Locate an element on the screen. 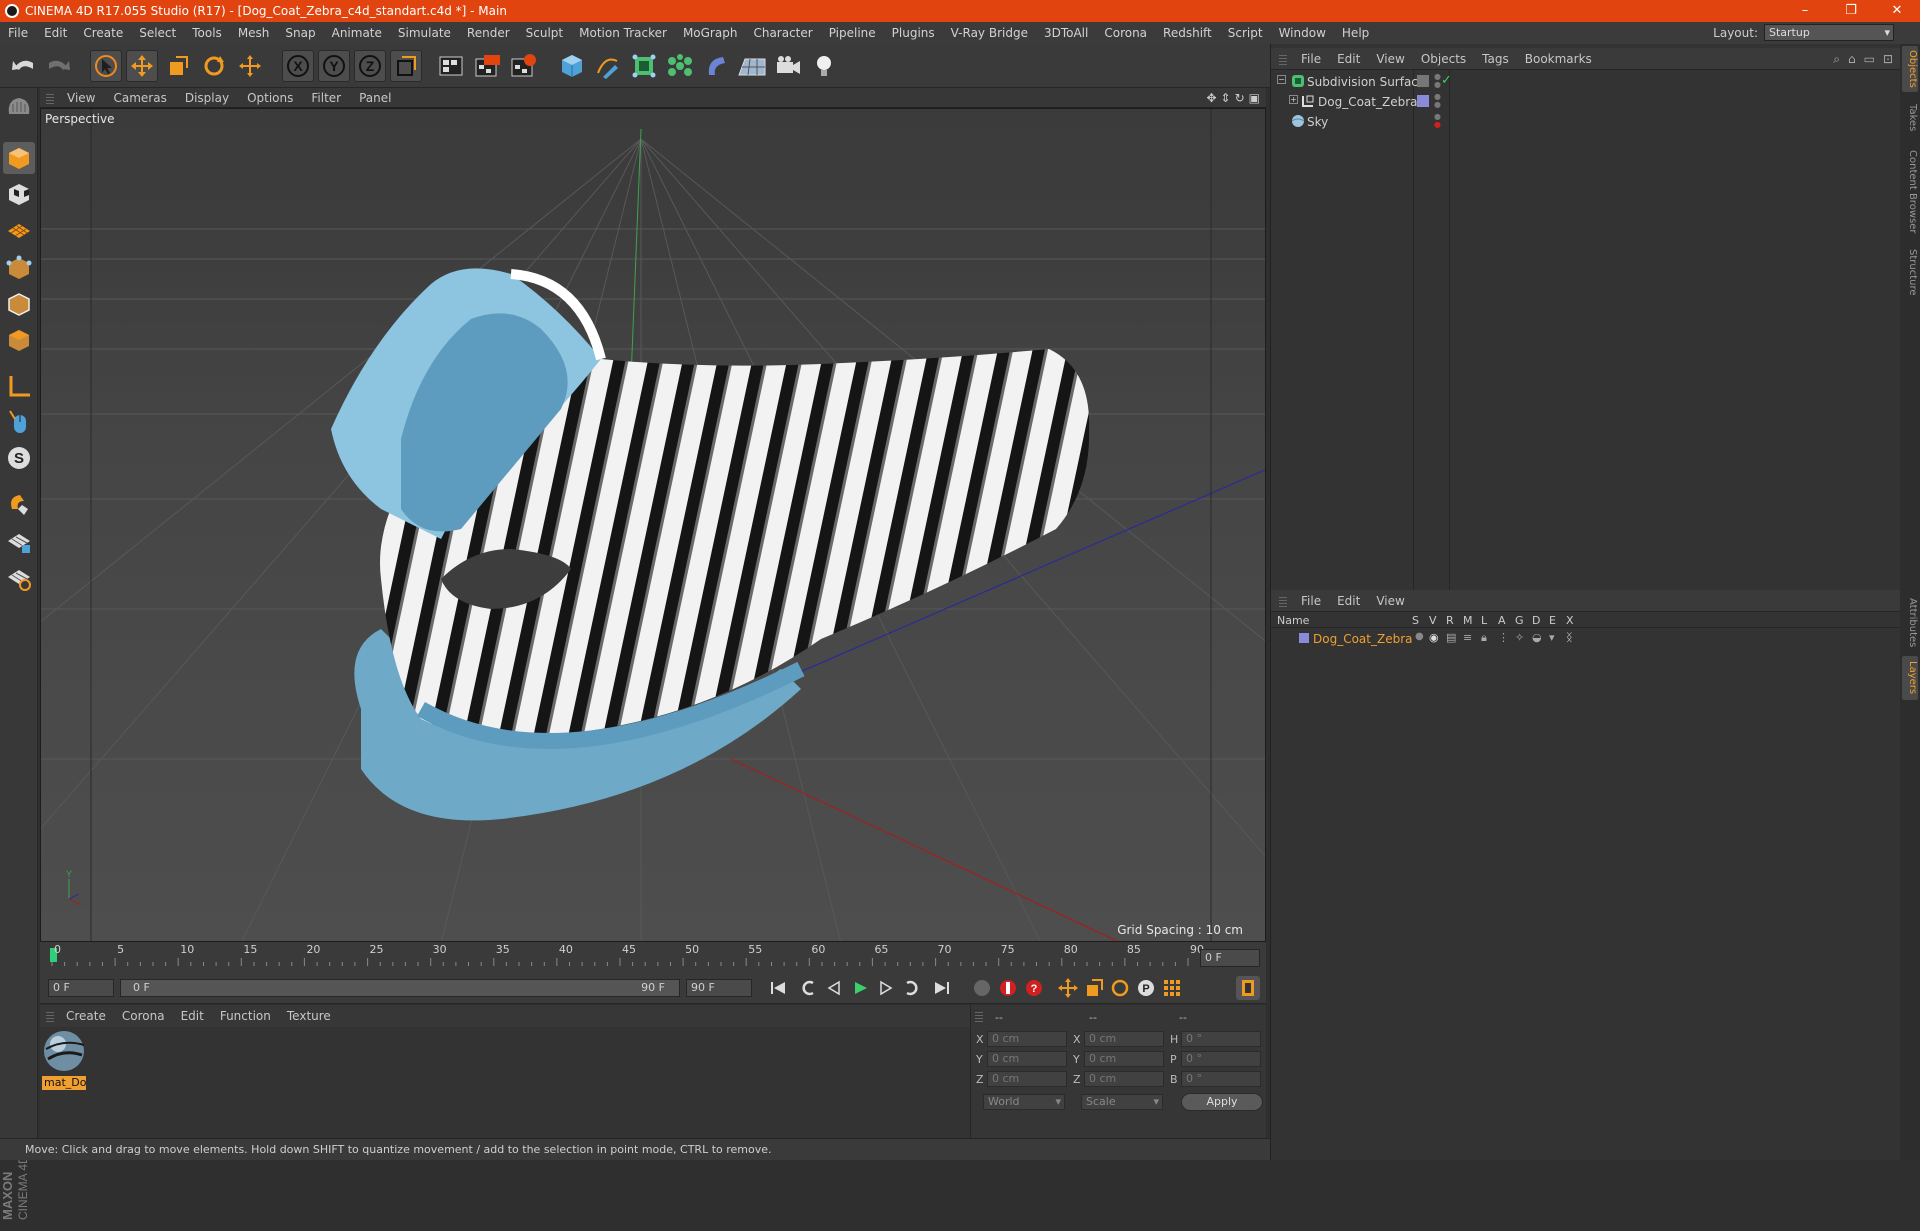  goto-start-icon is located at coordinates (778, 988).